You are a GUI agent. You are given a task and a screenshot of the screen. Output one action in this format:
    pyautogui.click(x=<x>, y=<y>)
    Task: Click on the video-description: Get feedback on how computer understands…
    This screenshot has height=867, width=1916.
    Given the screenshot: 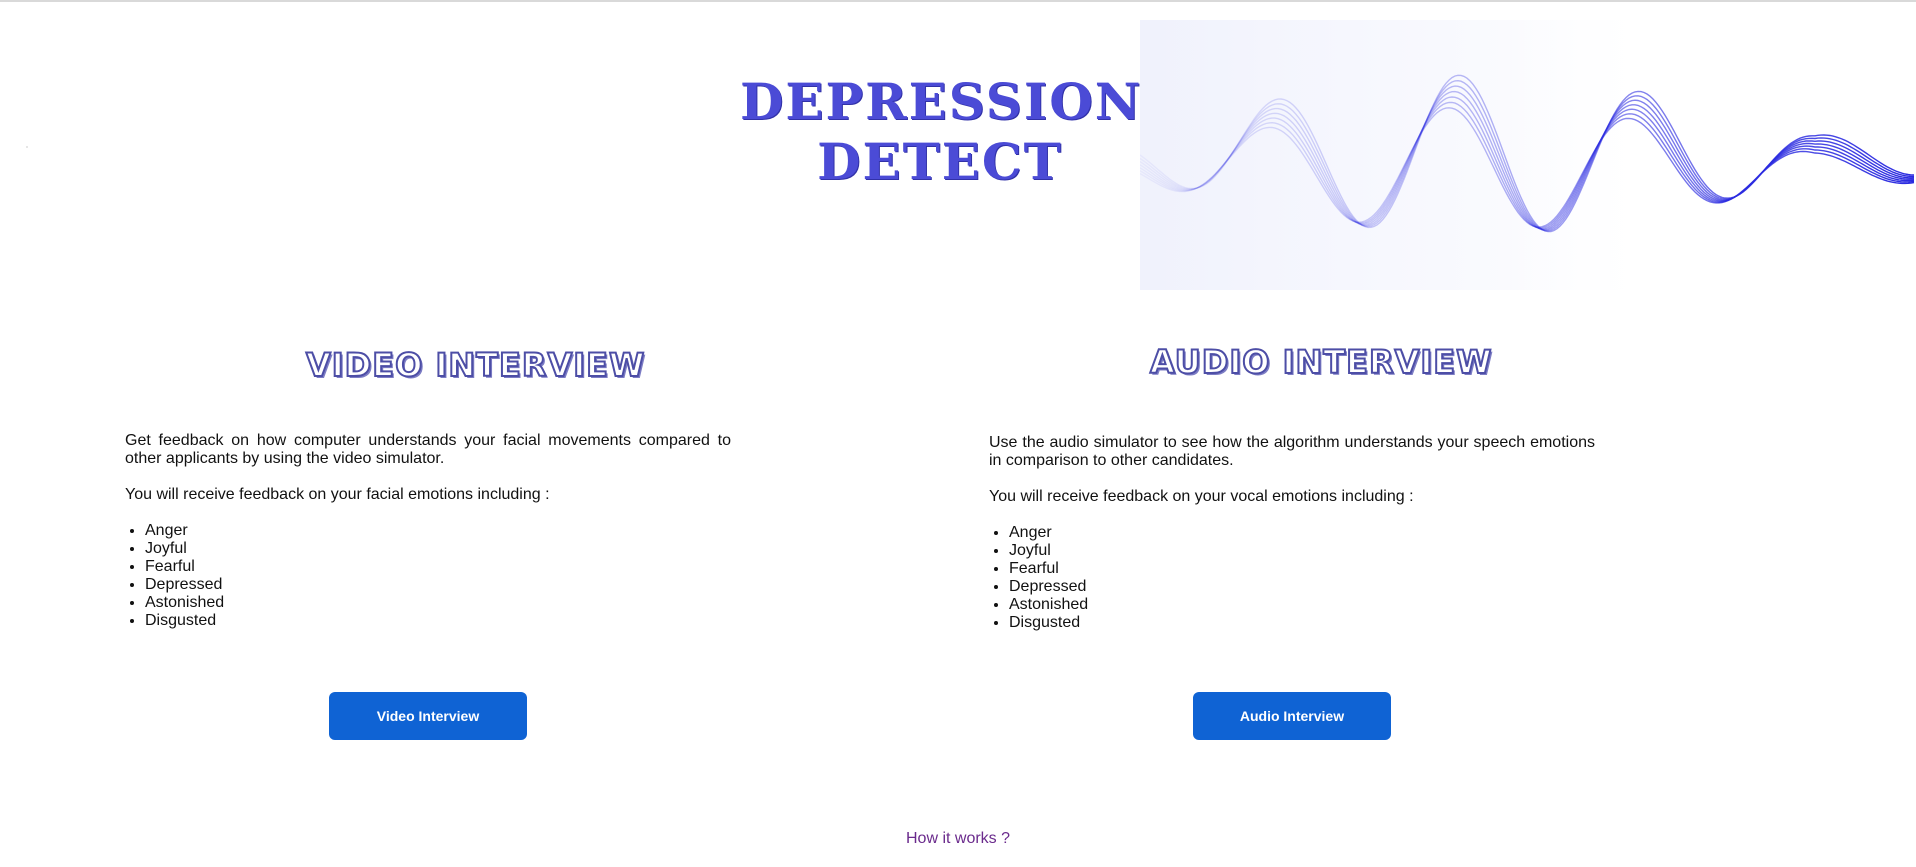 What is the action you would take?
    pyautogui.click(x=428, y=531)
    